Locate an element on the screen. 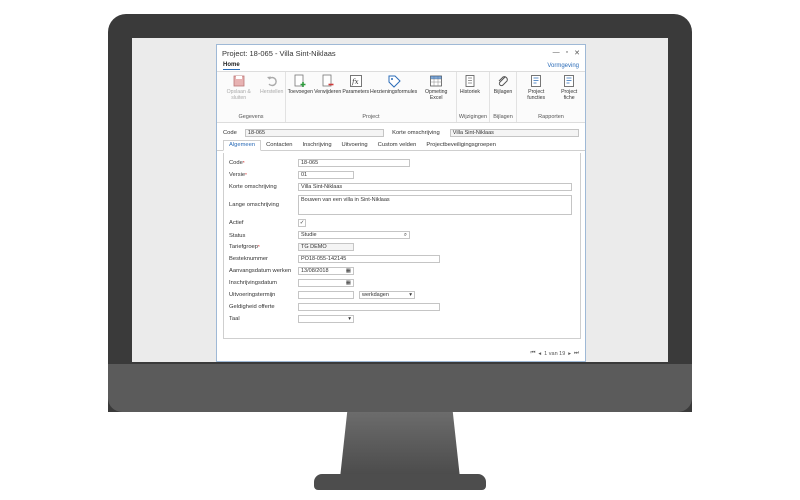 This screenshot has width=800, height=500. execution-term-label: Uitvoeringstermijn is located at coordinates (252, 295).